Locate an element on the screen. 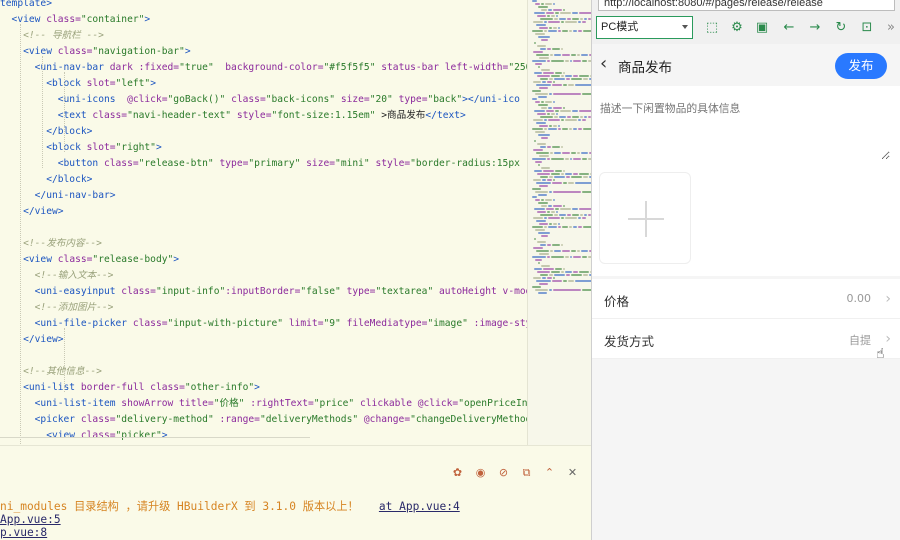 Image resolution: width=900 pixels, height=540 pixels. code-line: </block> is located at coordinates (46, 132).